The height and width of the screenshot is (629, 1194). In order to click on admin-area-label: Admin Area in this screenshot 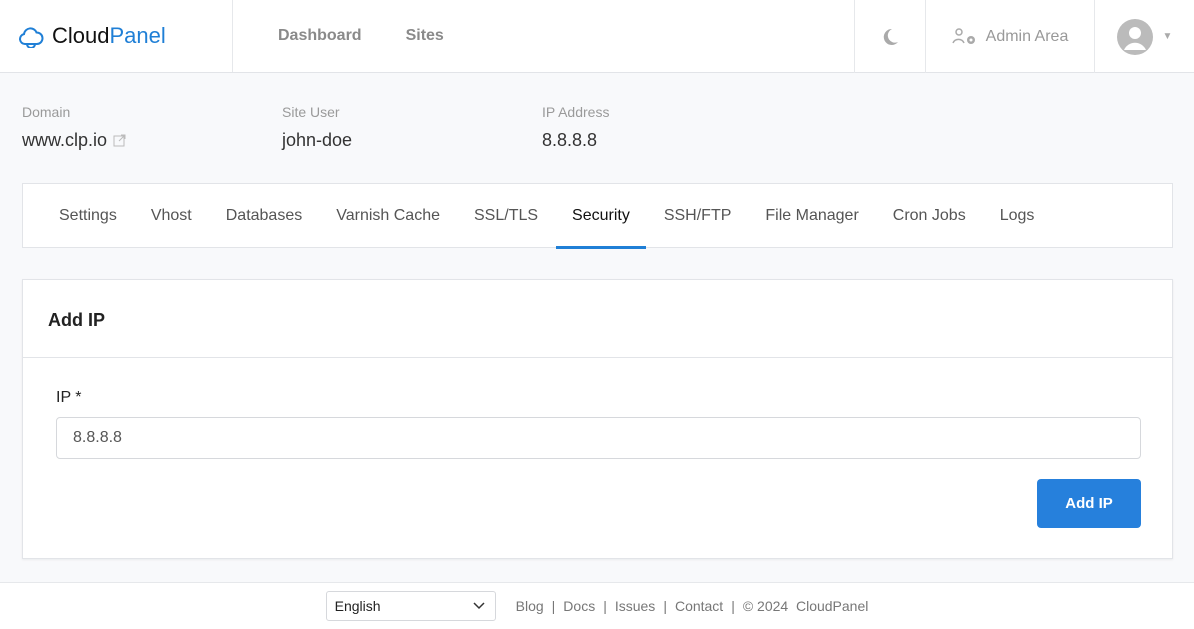, I will do `click(1027, 36)`.